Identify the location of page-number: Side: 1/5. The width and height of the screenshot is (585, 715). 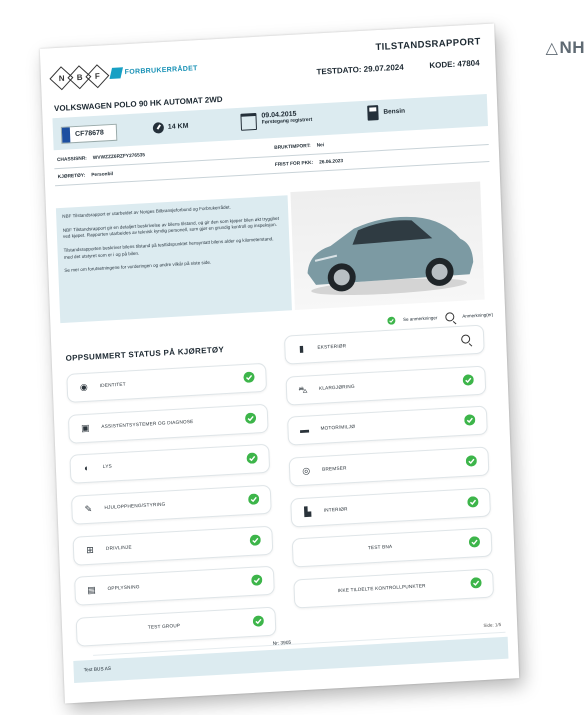
(492, 625).